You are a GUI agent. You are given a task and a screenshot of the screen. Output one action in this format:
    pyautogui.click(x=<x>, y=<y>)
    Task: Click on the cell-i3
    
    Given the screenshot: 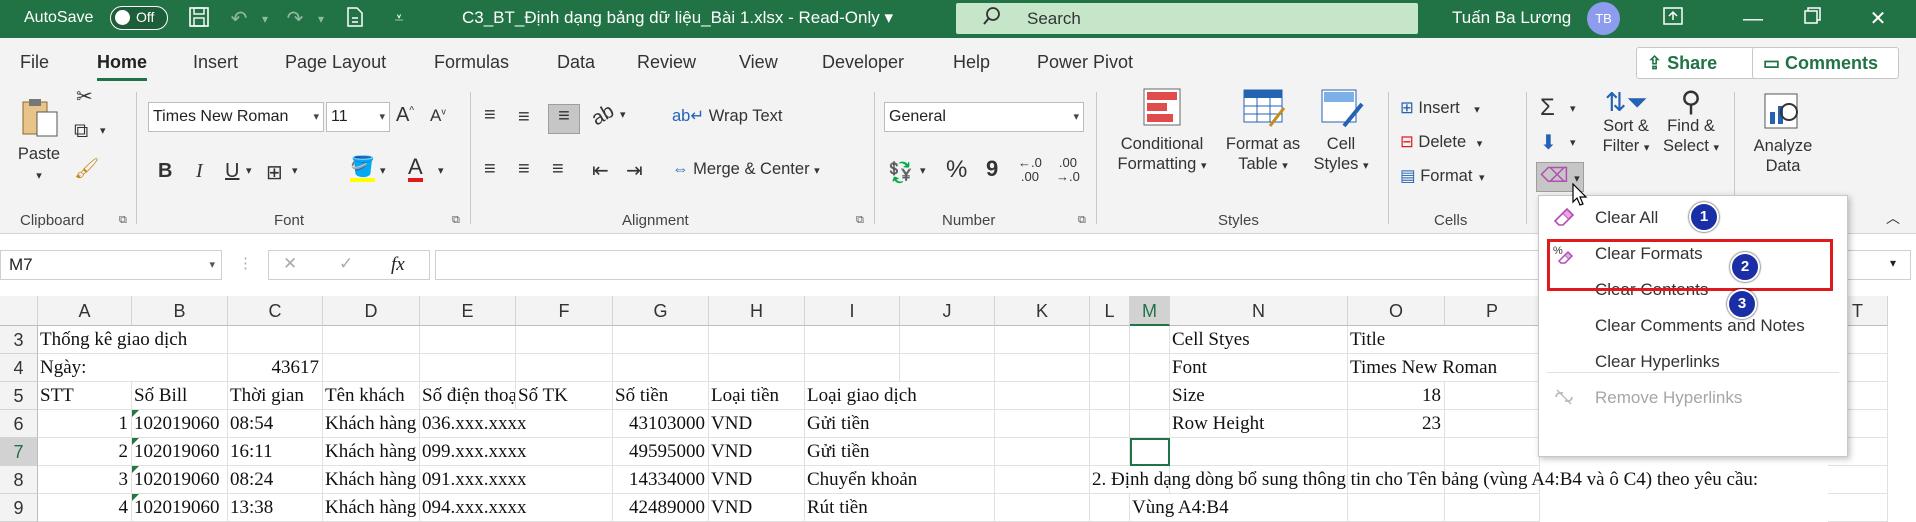 What is the action you would take?
    pyautogui.click(x=852, y=340)
    